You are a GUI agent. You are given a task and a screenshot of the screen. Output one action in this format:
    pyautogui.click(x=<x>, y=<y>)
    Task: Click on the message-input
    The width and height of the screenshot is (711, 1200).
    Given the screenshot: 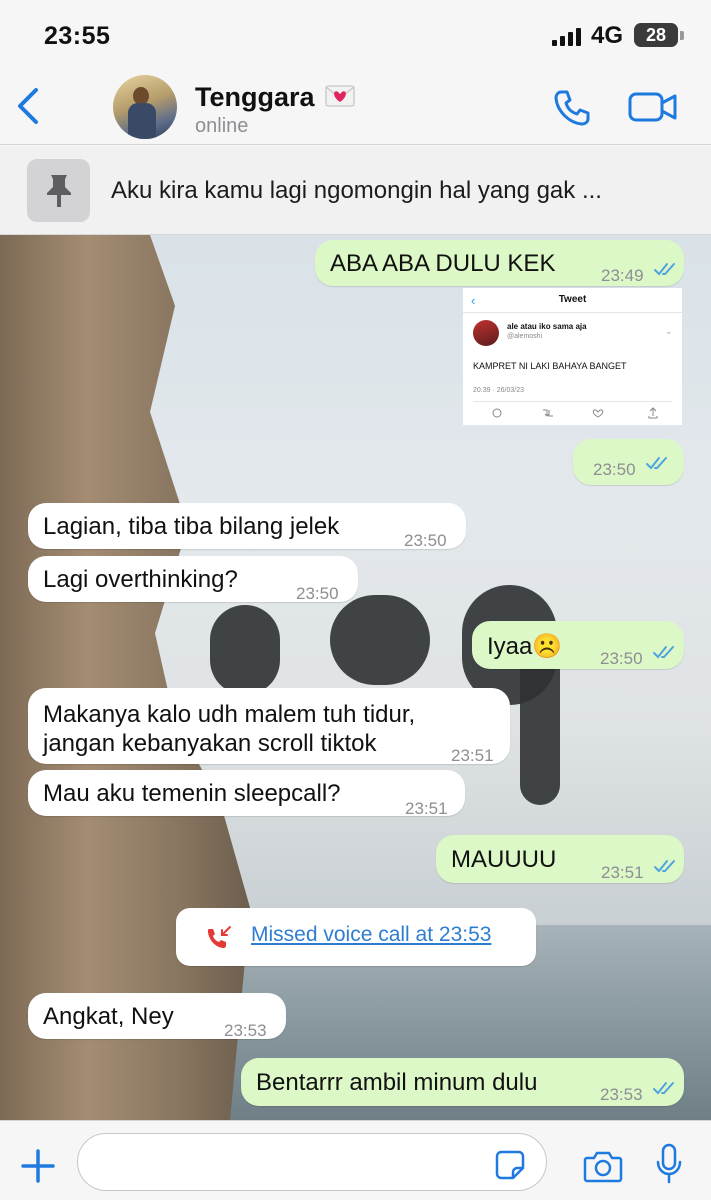 What is the action you would take?
    pyautogui.click(x=312, y=1162)
    